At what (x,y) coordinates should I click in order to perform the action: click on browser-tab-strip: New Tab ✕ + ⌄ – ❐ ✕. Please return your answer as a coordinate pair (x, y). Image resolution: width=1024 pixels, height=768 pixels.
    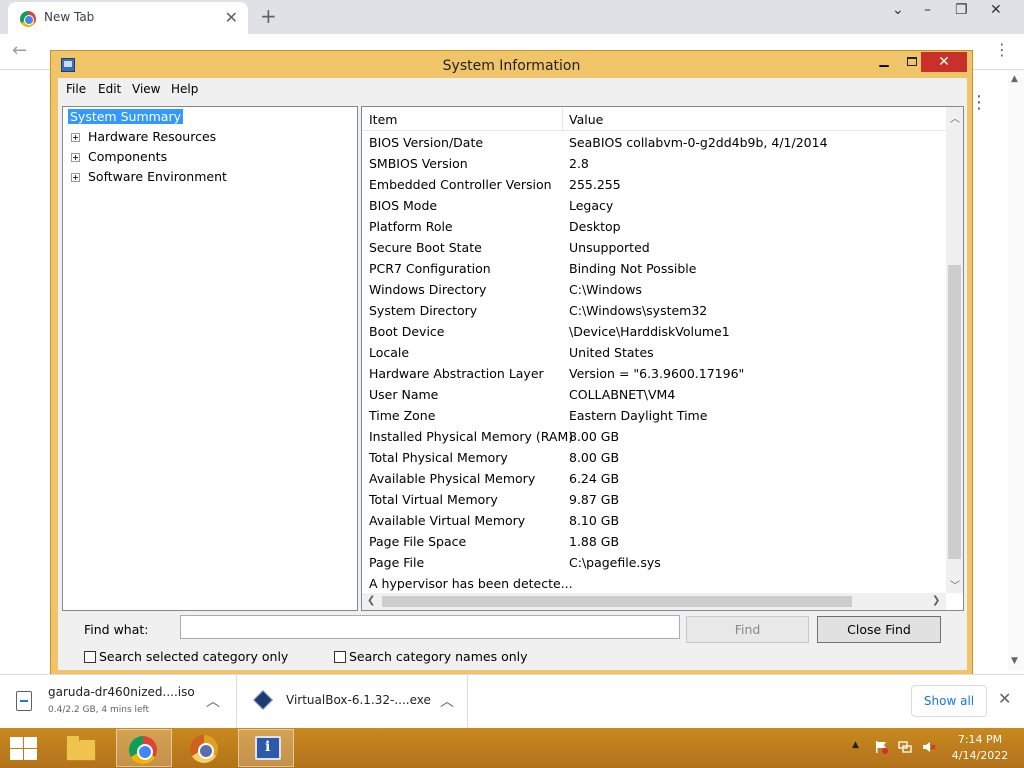
    Looking at the image, I should click on (512, 17).